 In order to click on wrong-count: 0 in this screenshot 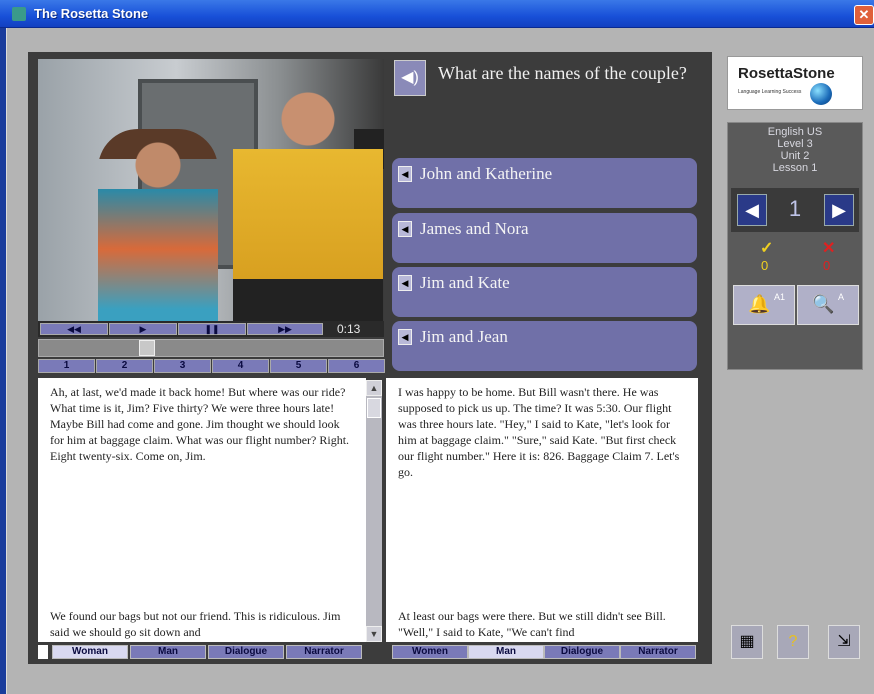, I will do `click(827, 265)`.